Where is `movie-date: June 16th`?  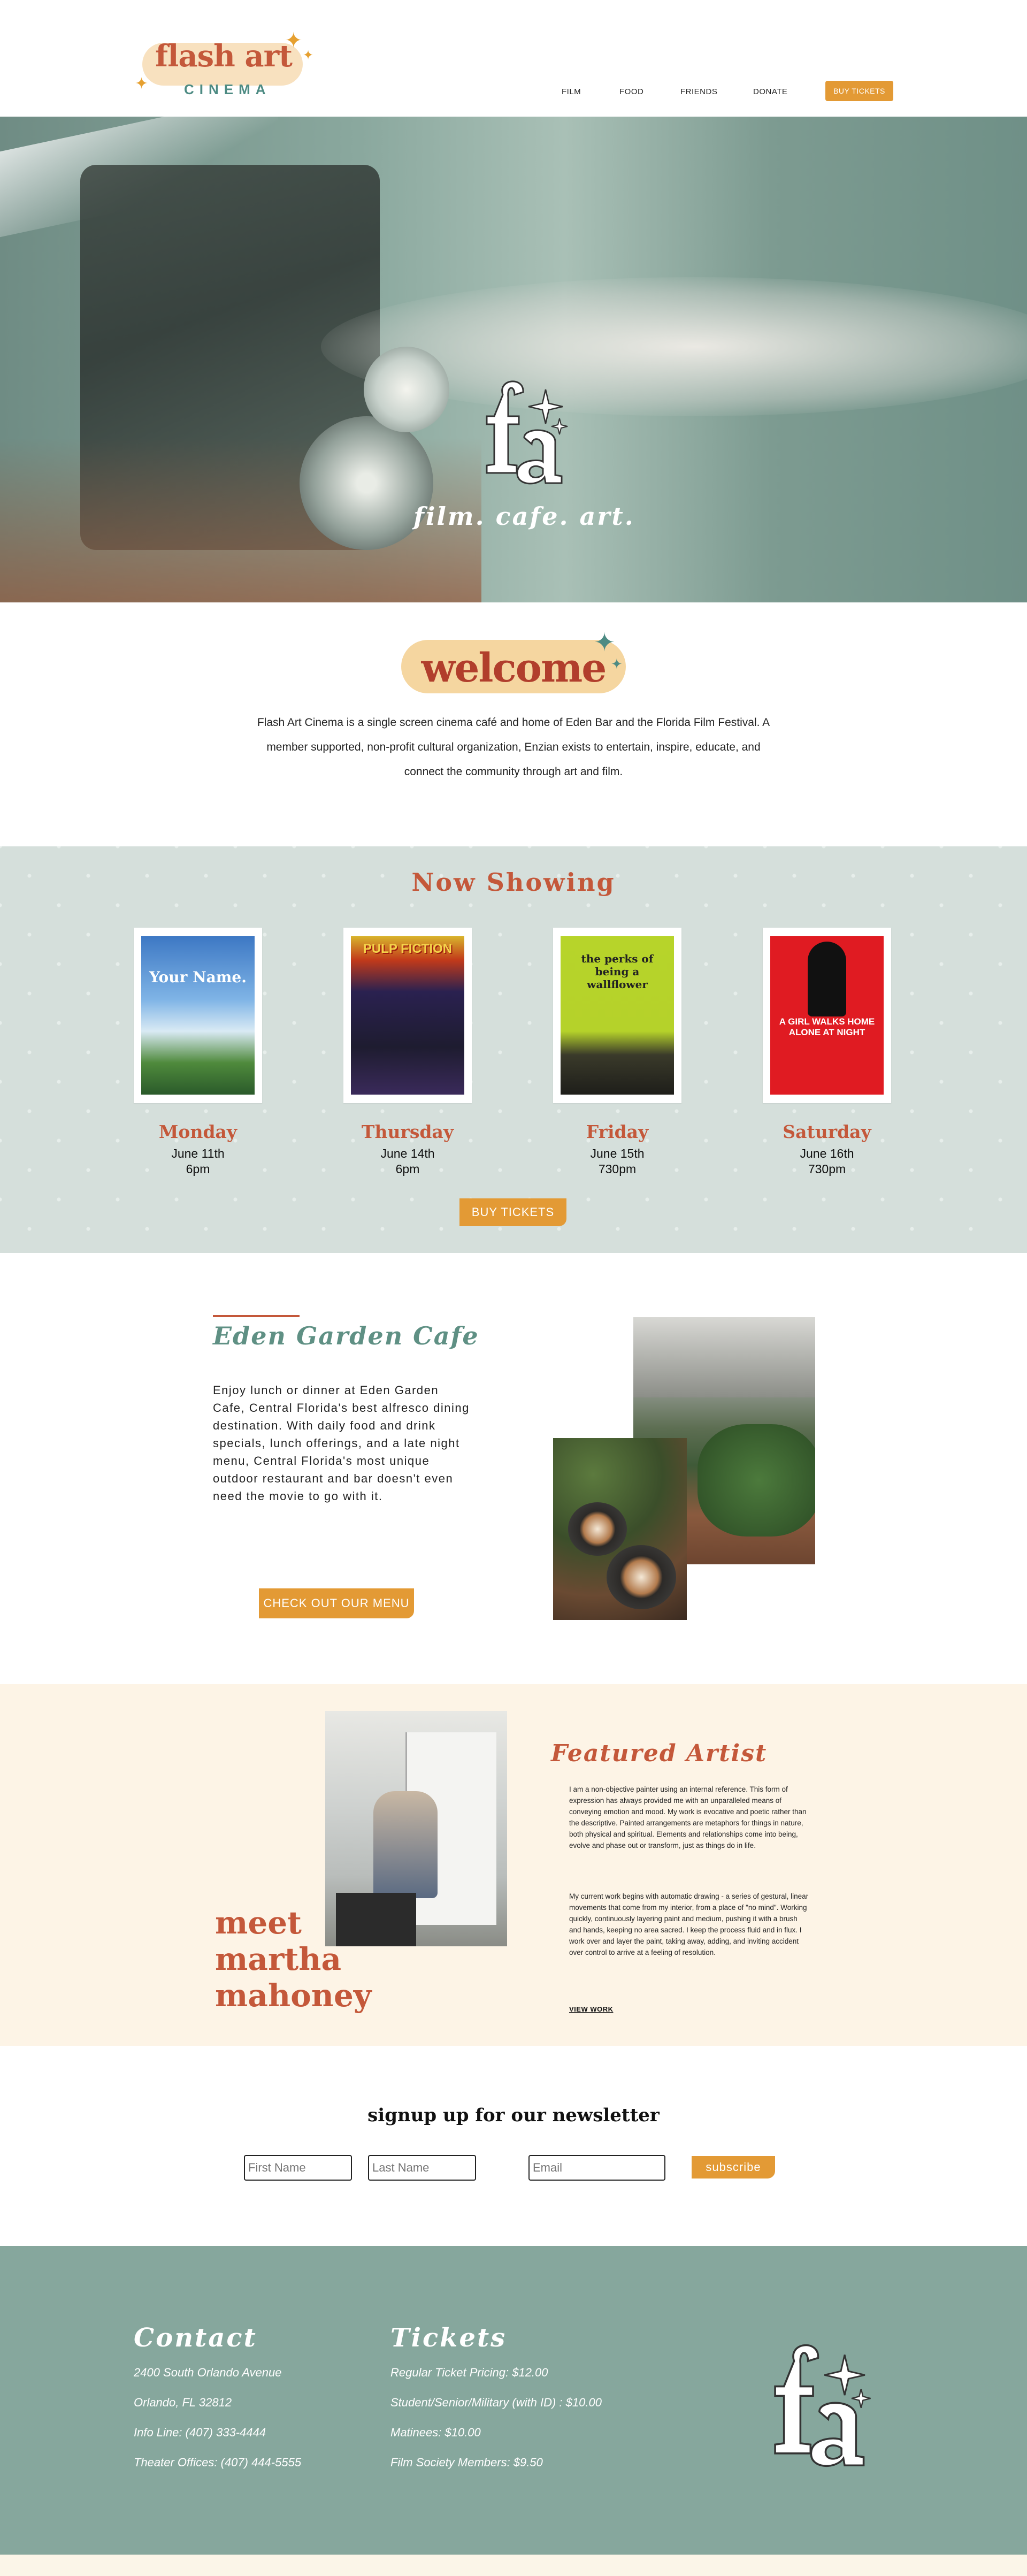 movie-date: June 16th is located at coordinates (827, 1153).